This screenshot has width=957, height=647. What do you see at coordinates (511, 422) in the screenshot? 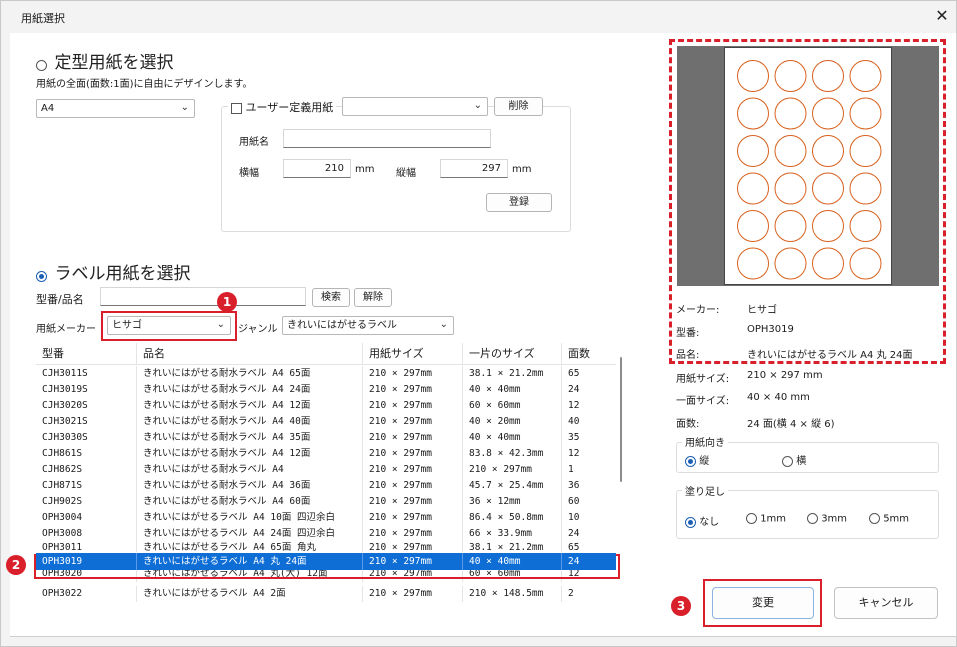
I see `cell-piece-size: 40 × 20mm` at bounding box center [511, 422].